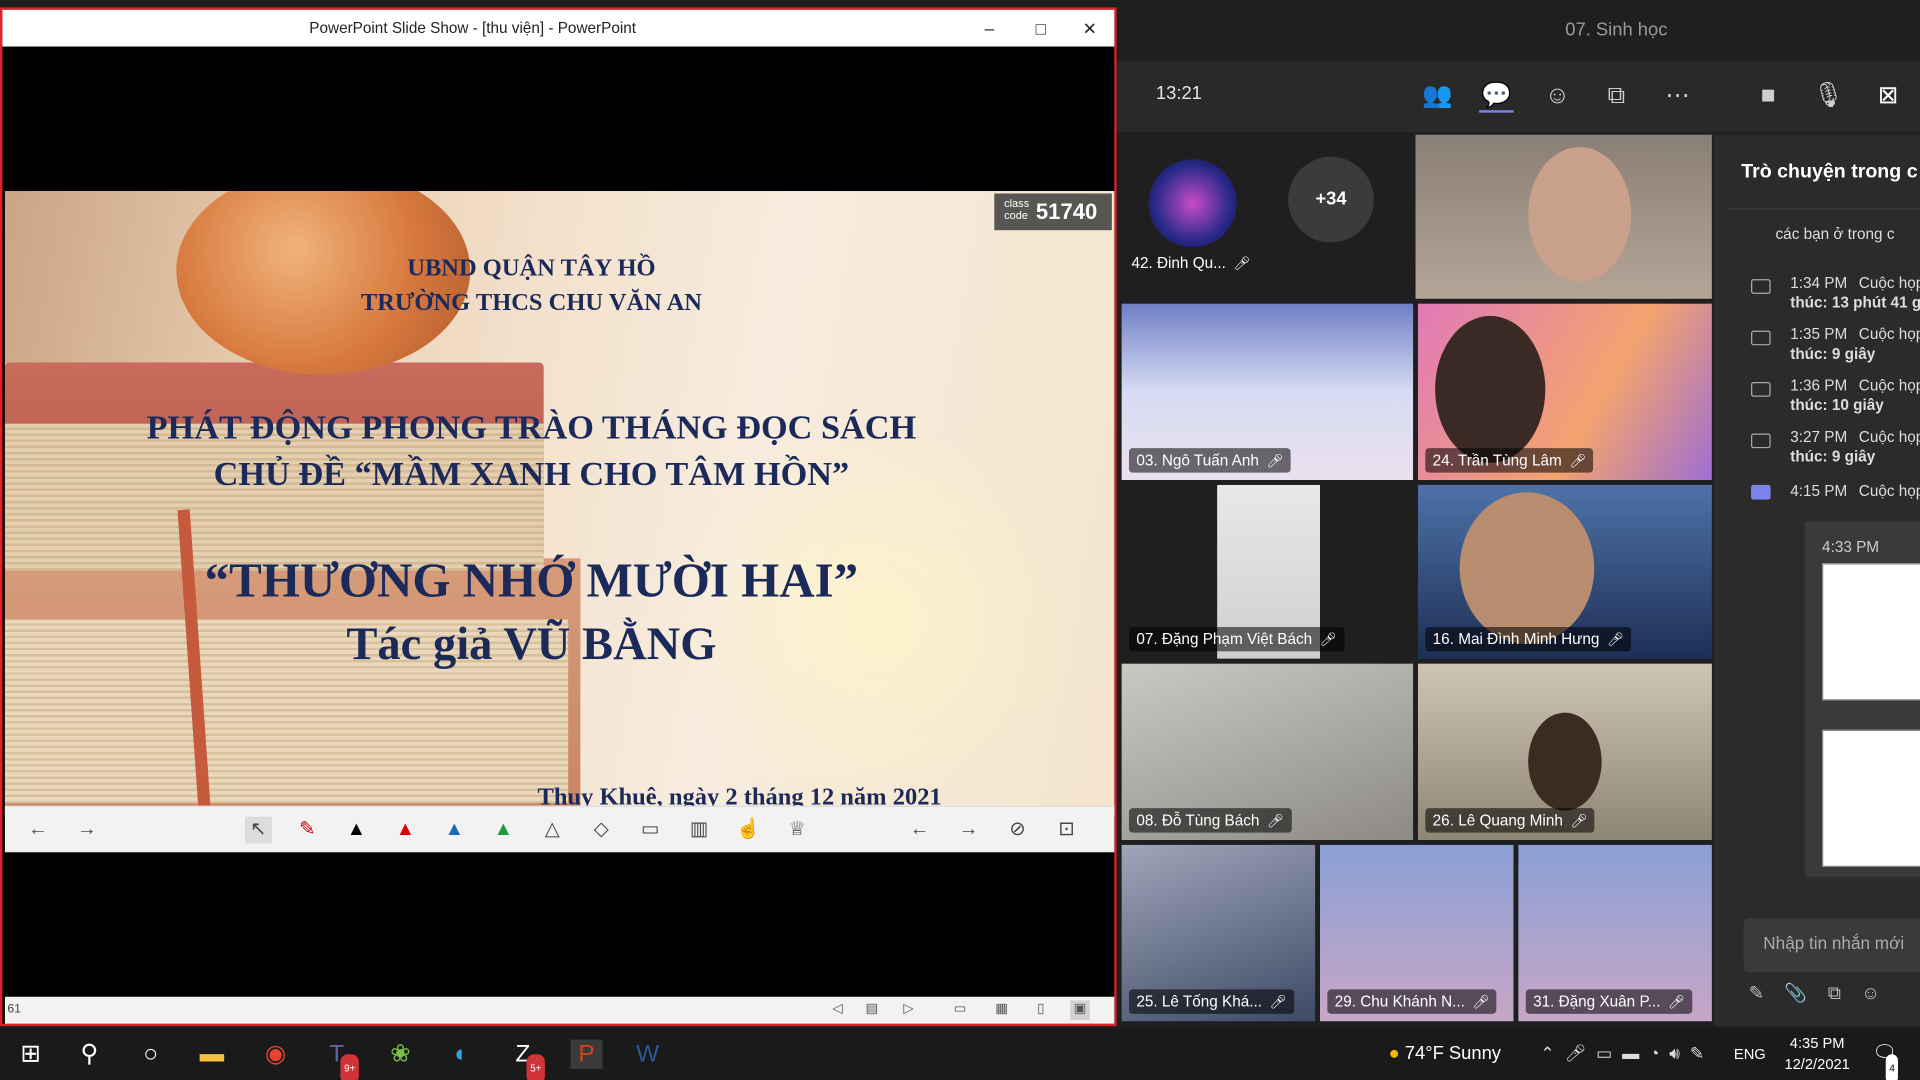  What do you see at coordinates (1496, 95) in the screenshot?
I see `chat-icon: 💬` at bounding box center [1496, 95].